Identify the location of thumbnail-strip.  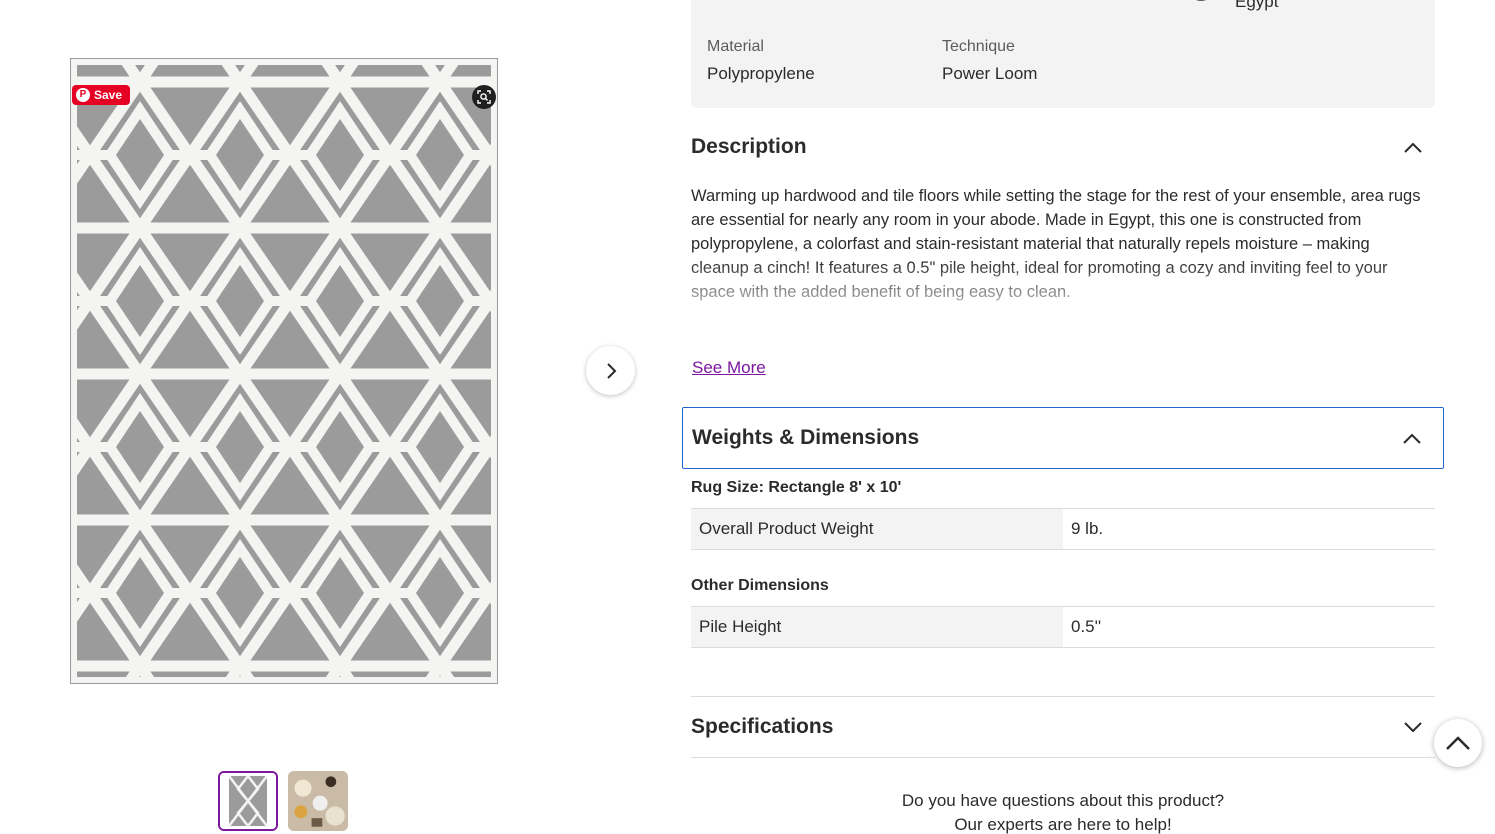
(283, 801).